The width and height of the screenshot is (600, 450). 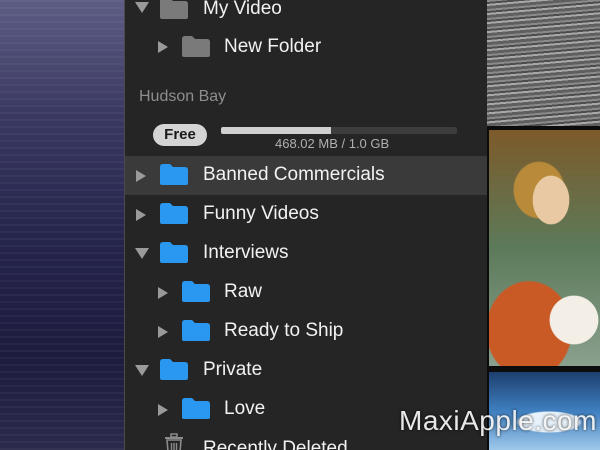 I want to click on sidebar-item-label: Recently Deleted, so click(x=275, y=444).